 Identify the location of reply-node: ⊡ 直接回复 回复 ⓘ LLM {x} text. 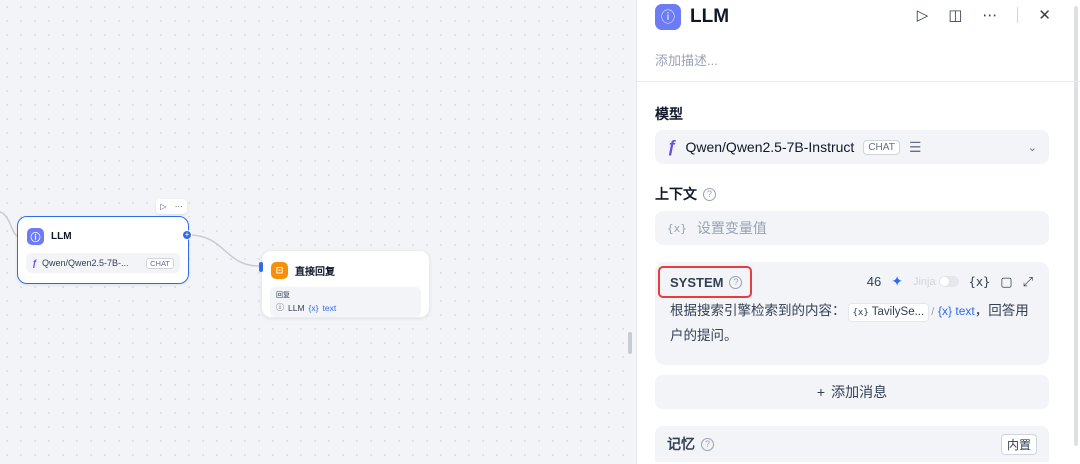
(344, 284).